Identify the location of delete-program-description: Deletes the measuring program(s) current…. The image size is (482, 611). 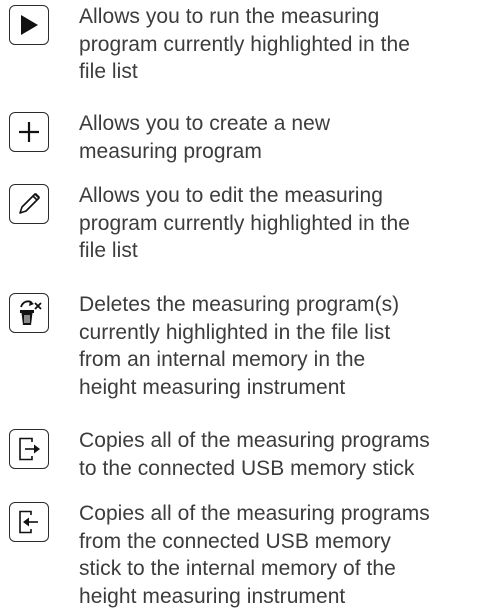
(239, 346).